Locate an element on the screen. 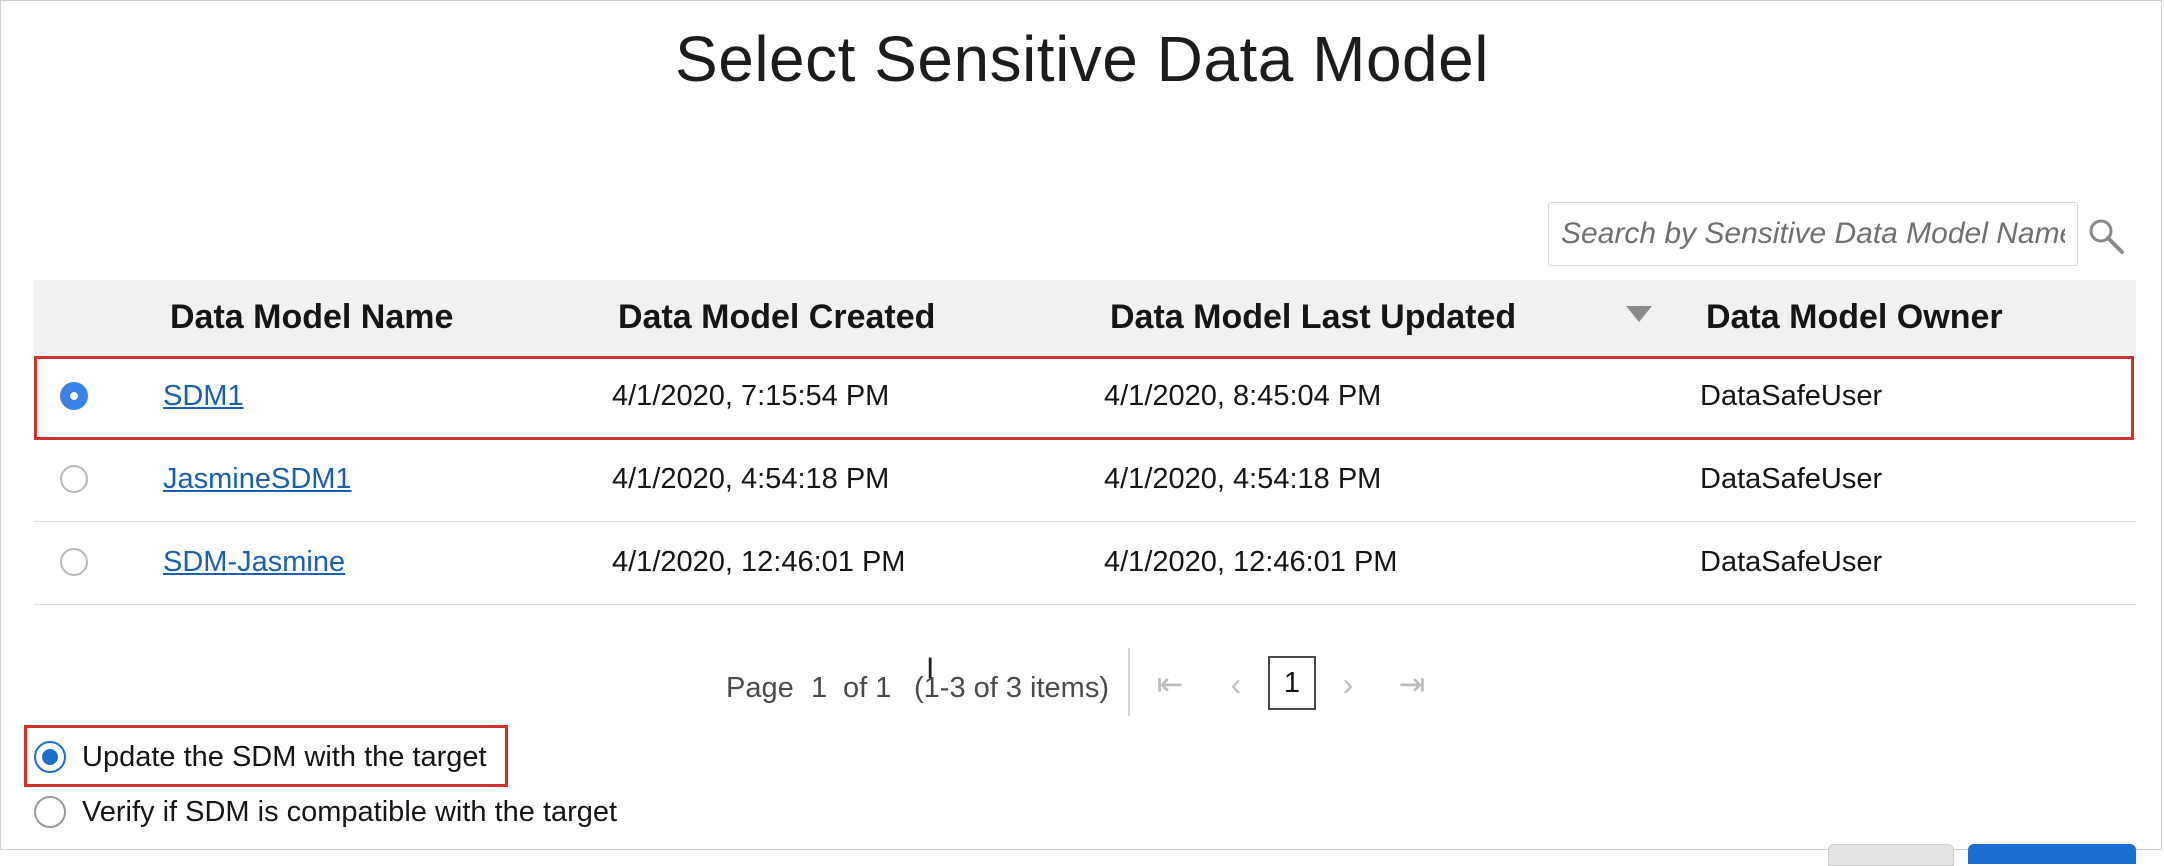 The width and height of the screenshot is (2164, 866). current-page-button: 1 is located at coordinates (1292, 683).